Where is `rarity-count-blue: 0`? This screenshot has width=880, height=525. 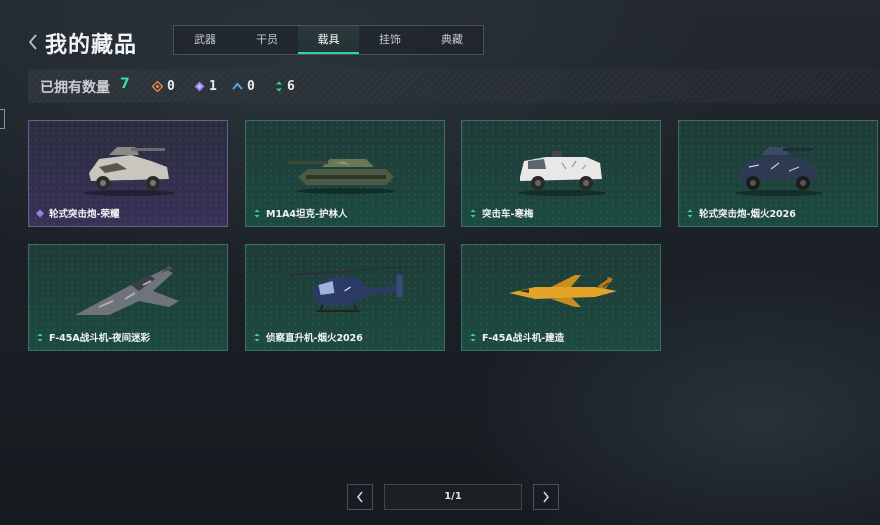
rarity-count-blue: 0 is located at coordinates (243, 86).